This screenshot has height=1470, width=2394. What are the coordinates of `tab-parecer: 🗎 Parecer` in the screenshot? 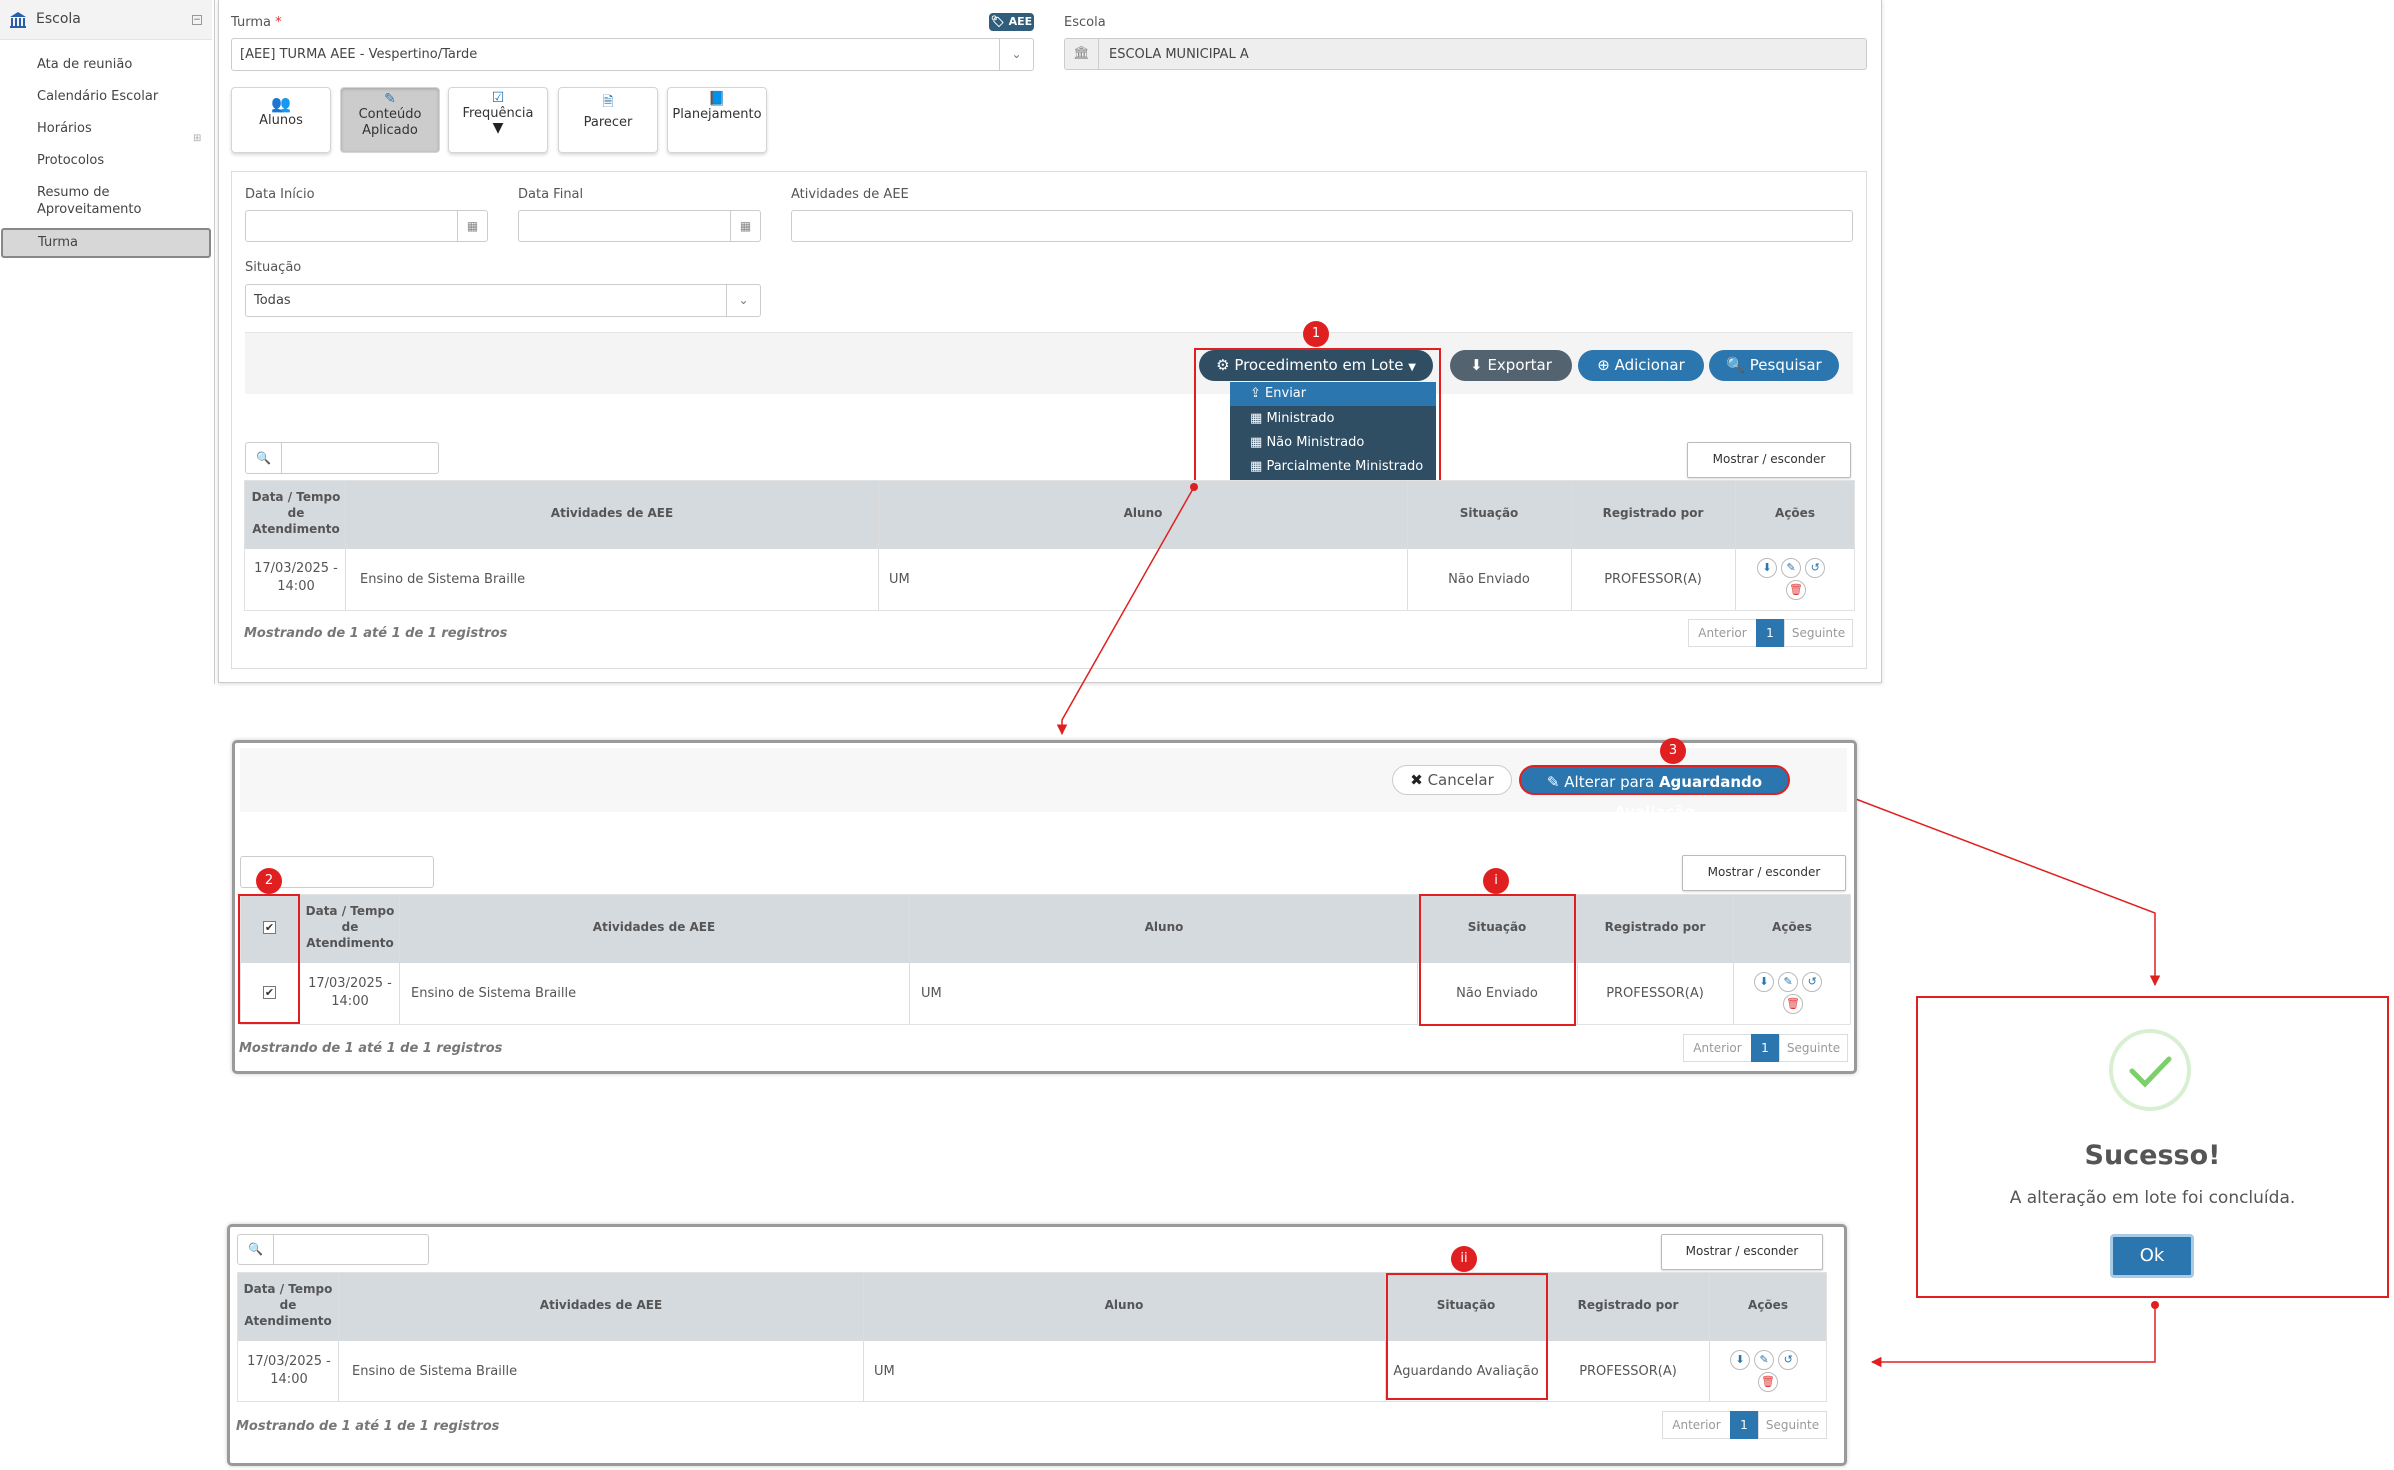 It's located at (608, 120).